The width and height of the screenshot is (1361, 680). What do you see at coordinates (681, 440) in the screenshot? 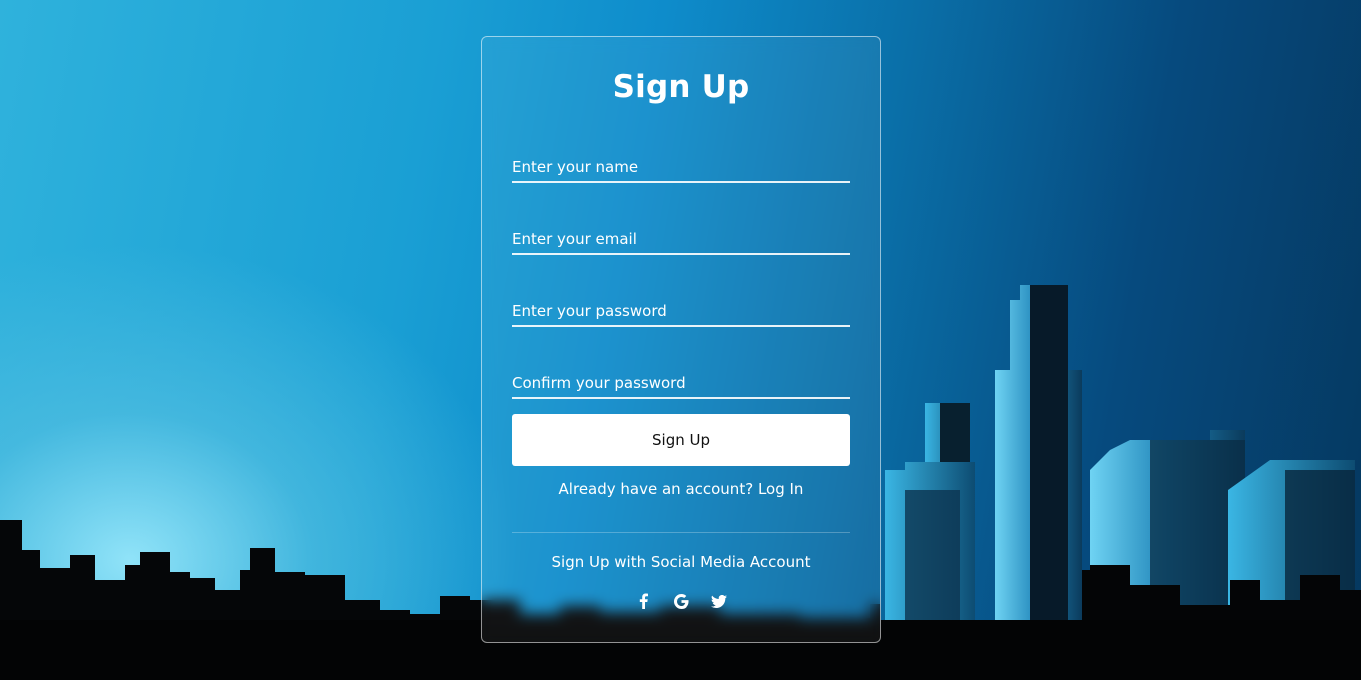
I see `signup-button: Sign Up` at bounding box center [681, 440].